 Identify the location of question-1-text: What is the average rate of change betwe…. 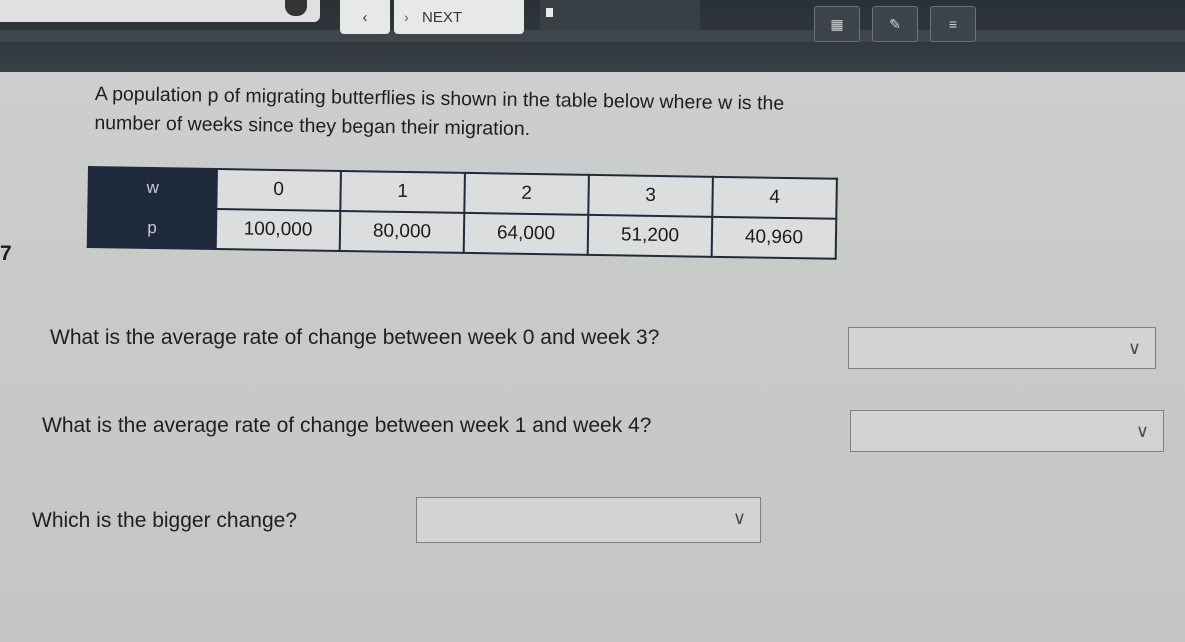
(355, 337).